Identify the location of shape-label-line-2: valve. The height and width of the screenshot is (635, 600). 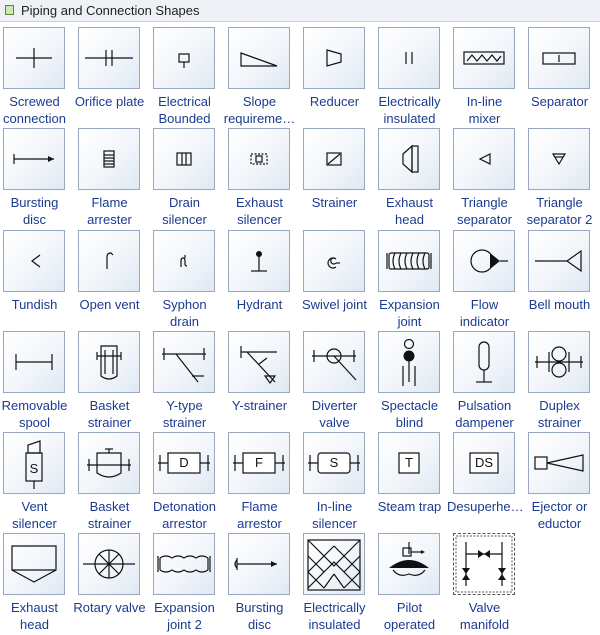
(334, 422).